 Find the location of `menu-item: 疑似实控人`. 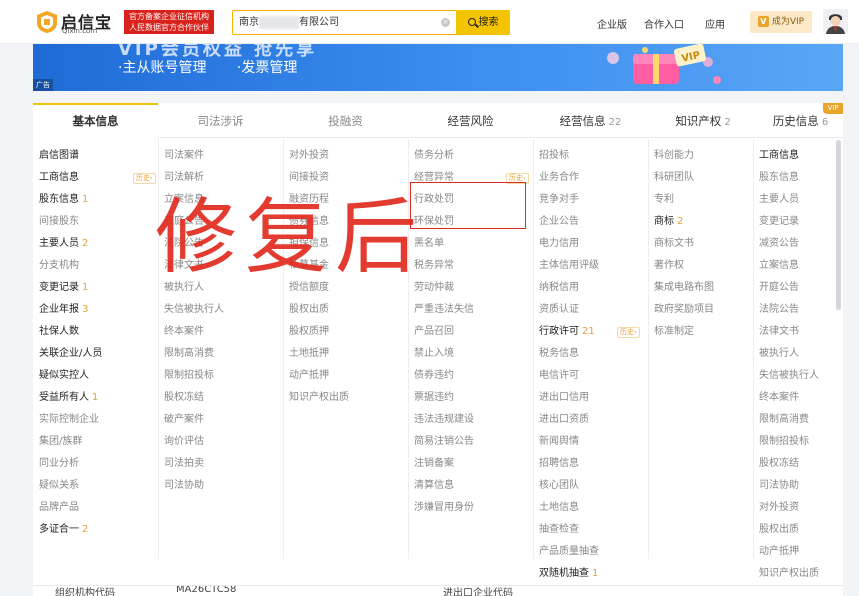

menu-item: 疑似实控人 is located at coordinates (64, 376).